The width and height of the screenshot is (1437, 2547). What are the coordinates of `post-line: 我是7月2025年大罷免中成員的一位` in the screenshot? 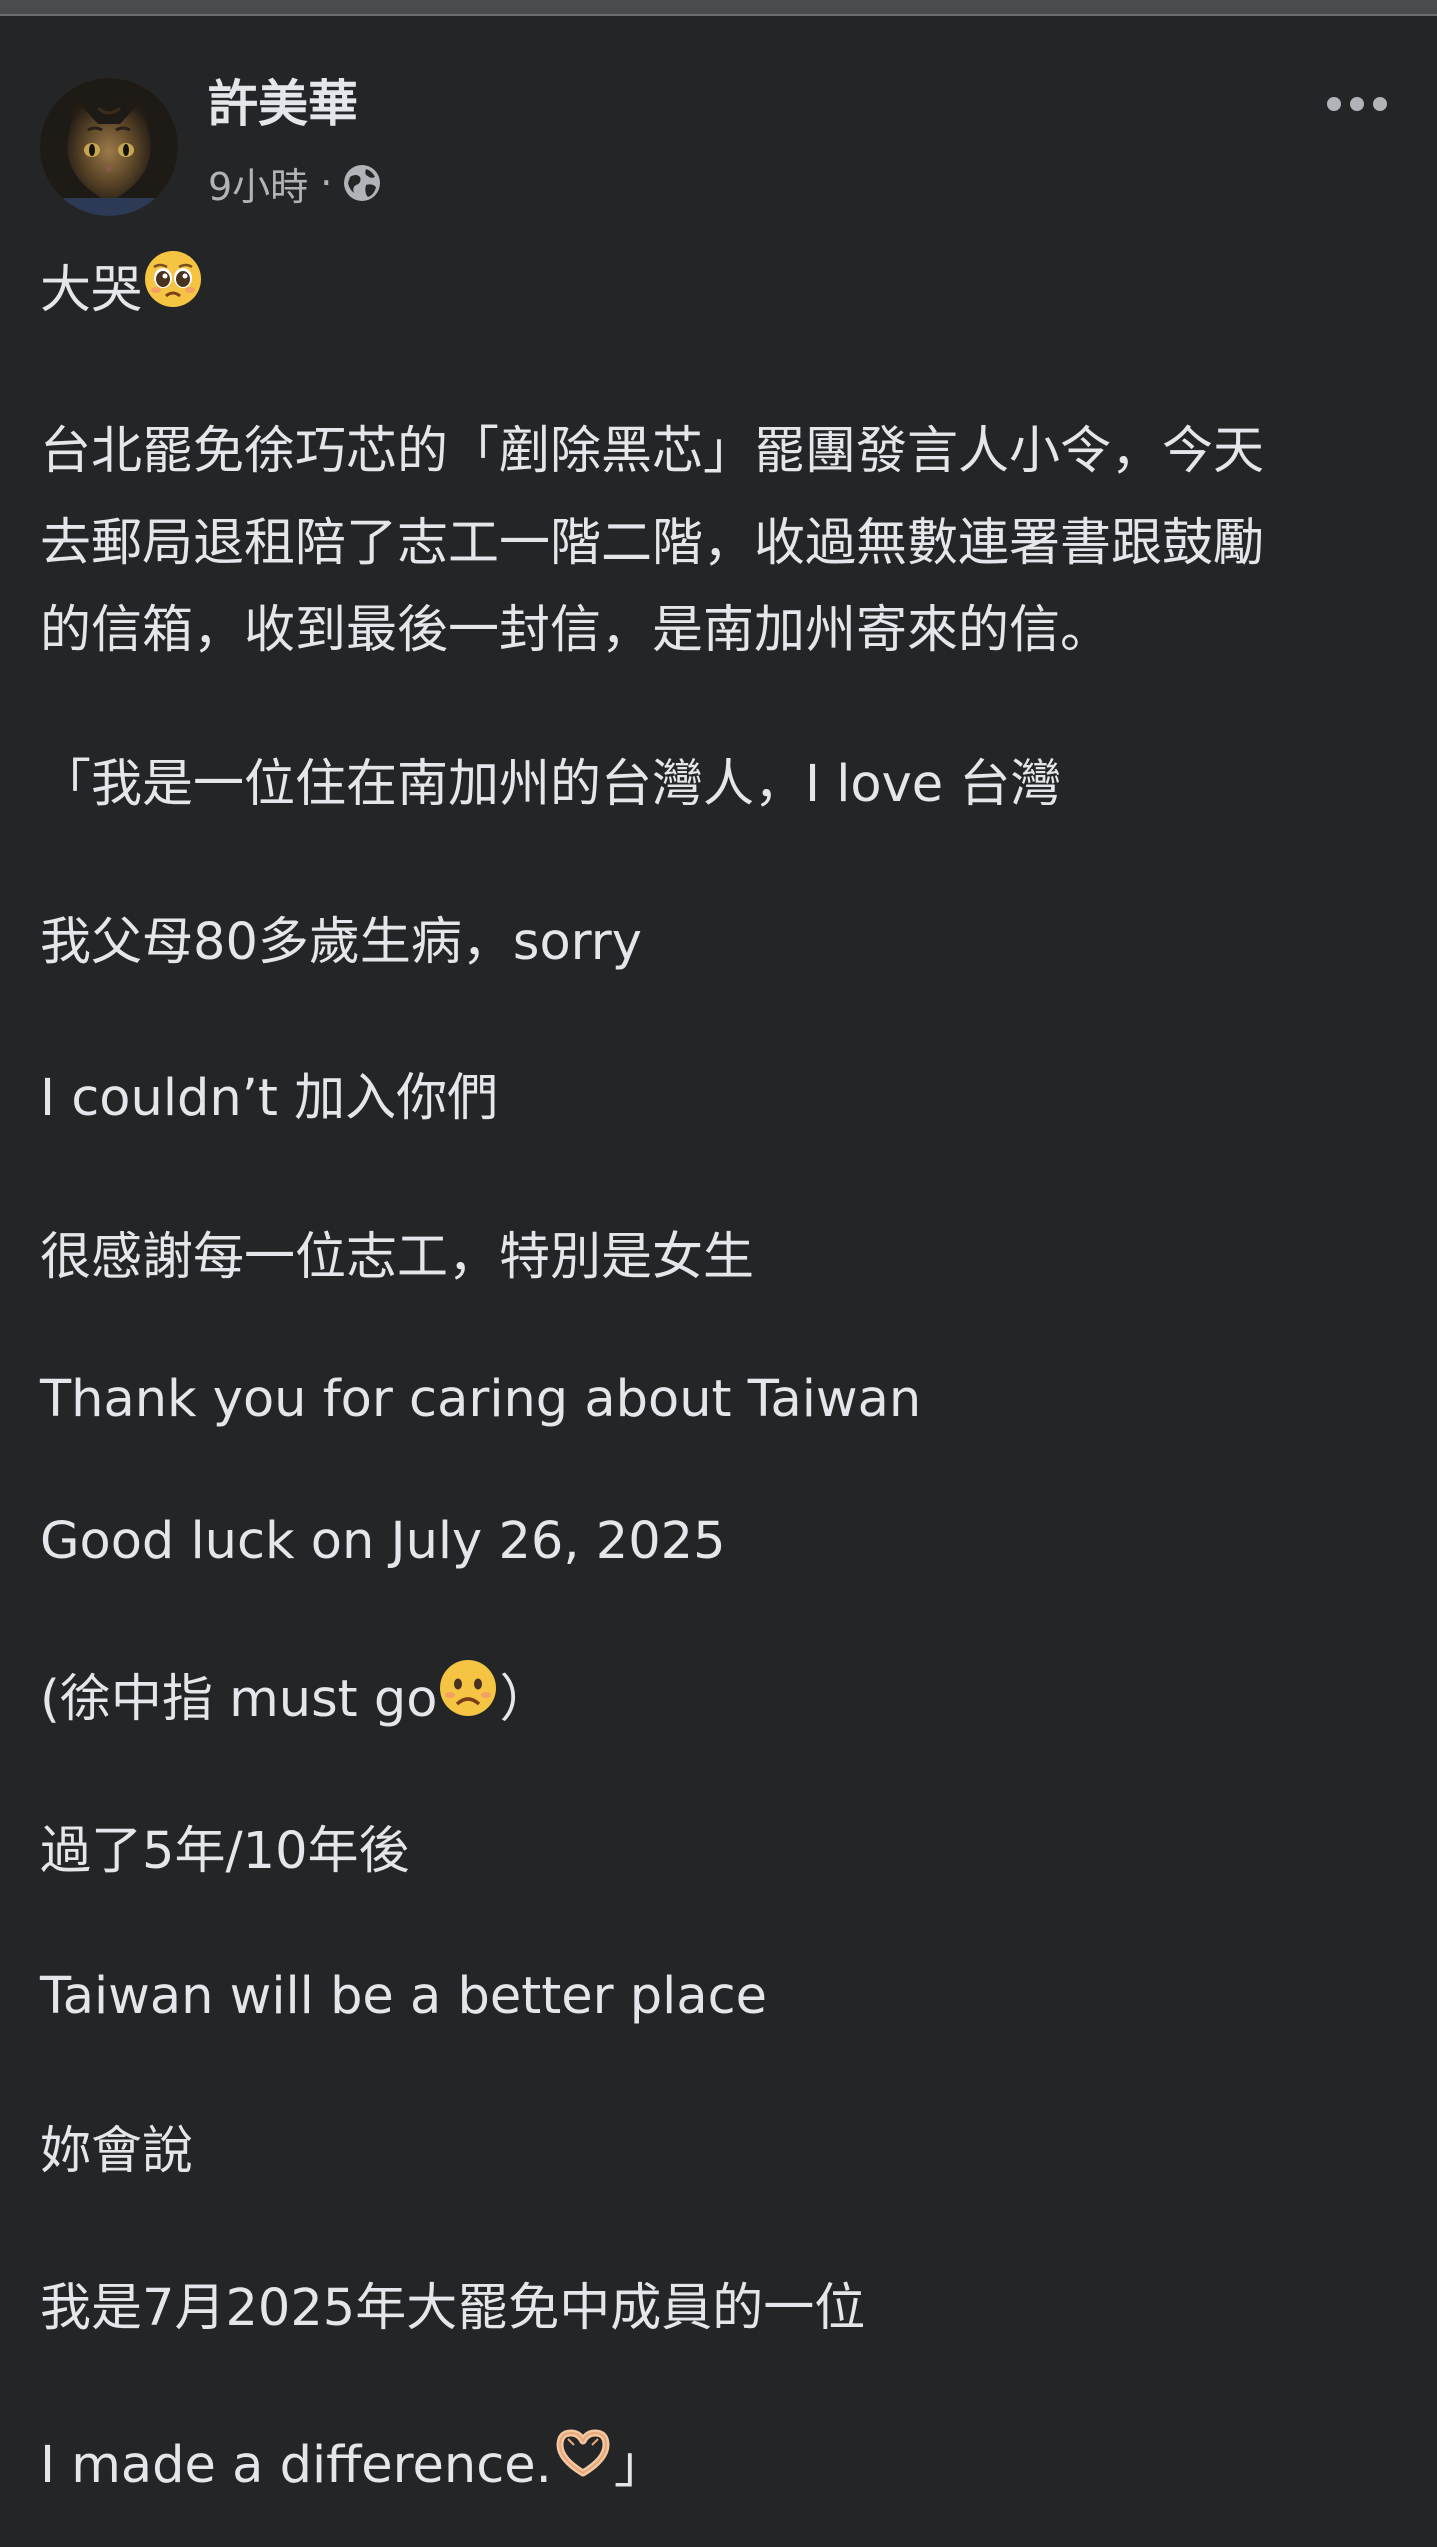 It's located at (453, 2308).